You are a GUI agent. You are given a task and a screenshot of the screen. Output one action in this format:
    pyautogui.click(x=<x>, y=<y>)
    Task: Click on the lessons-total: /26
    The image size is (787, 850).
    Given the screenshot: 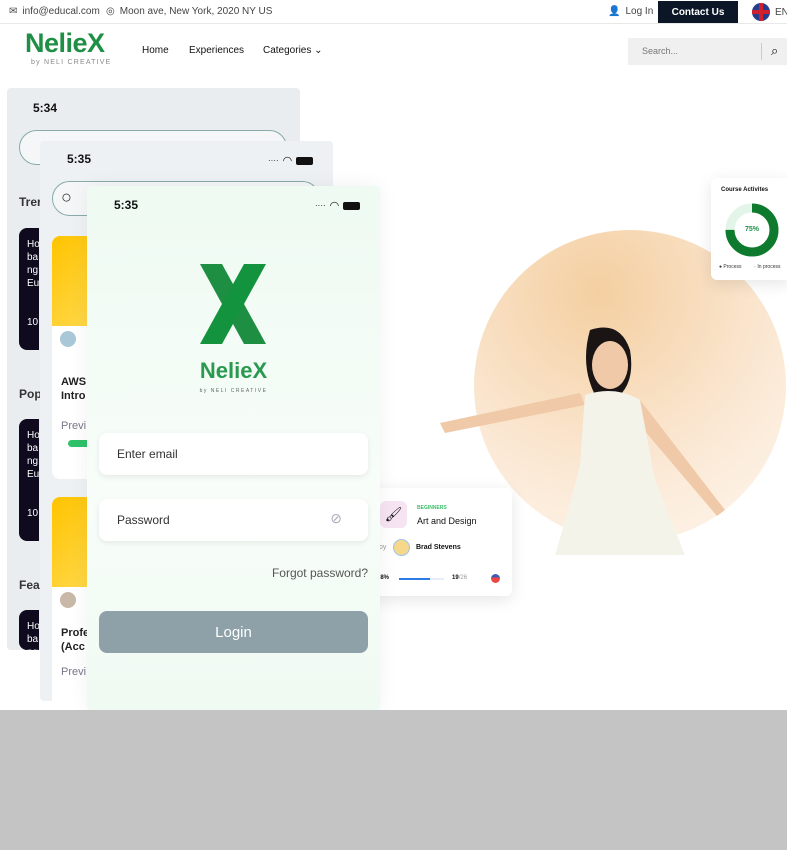 What is the action you would take?
    pyautogui.click(x=463, y=578)
    